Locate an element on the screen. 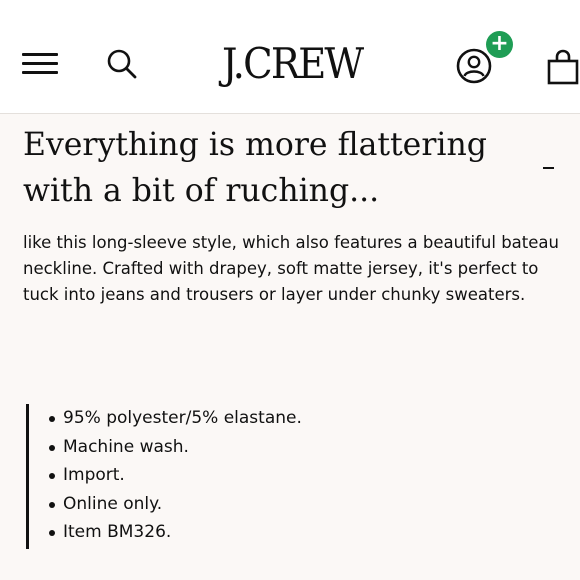 This screenshot has width=580, height=580. list-item: Item BM326. is located at coordinates (289, 532).